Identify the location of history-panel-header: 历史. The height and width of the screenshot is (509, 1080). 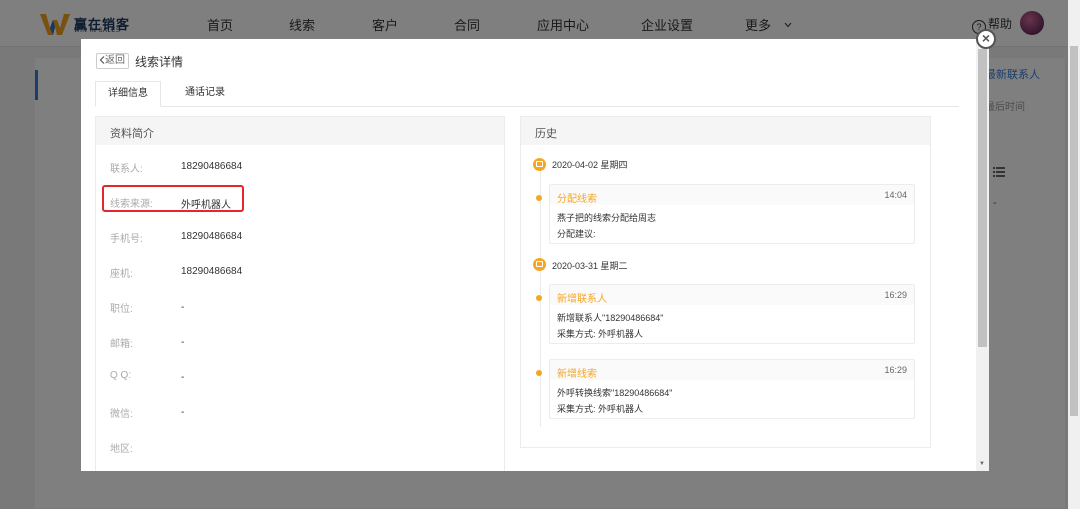
(725, 131).